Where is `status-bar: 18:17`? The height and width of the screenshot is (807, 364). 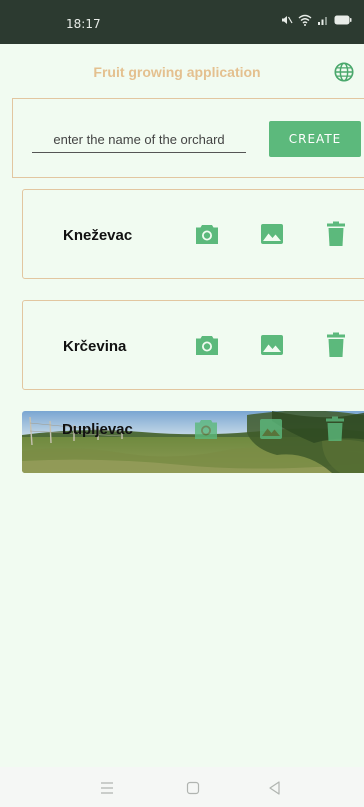
status-bar: 18:17 is located at coordinates (182, 22).